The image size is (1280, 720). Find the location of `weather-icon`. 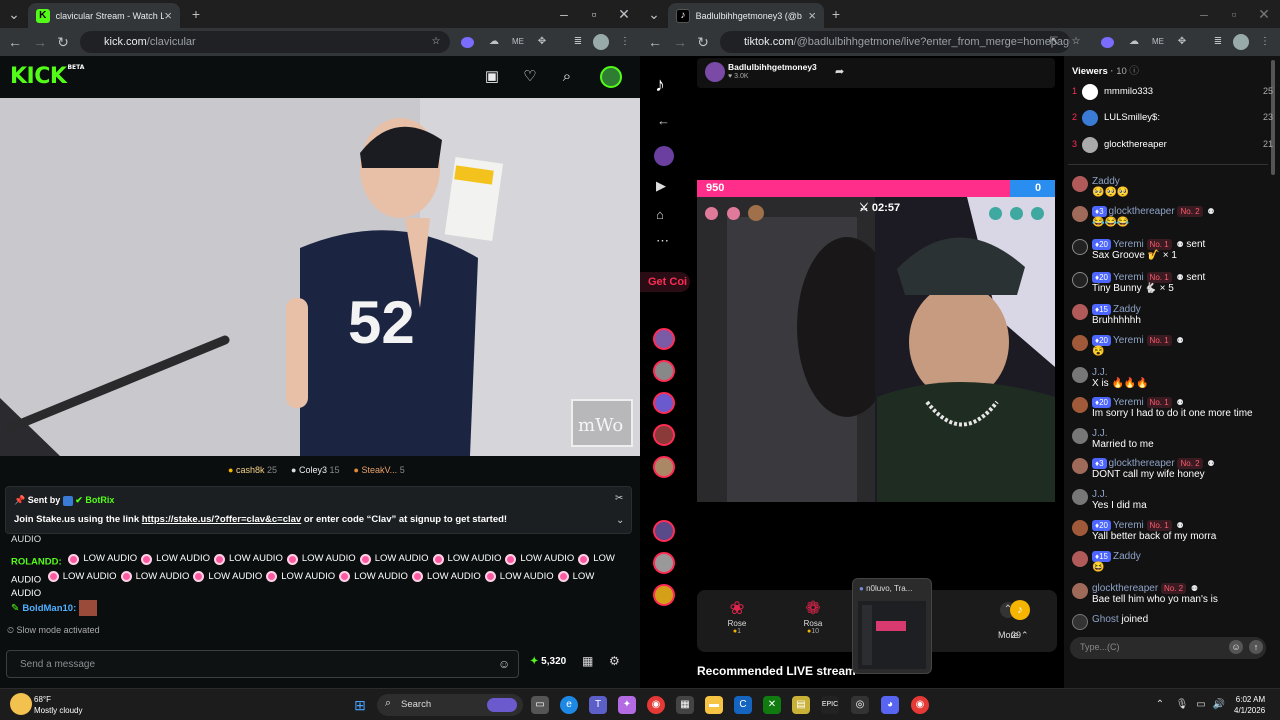

weather-icon is located at coordinates (21, 704).